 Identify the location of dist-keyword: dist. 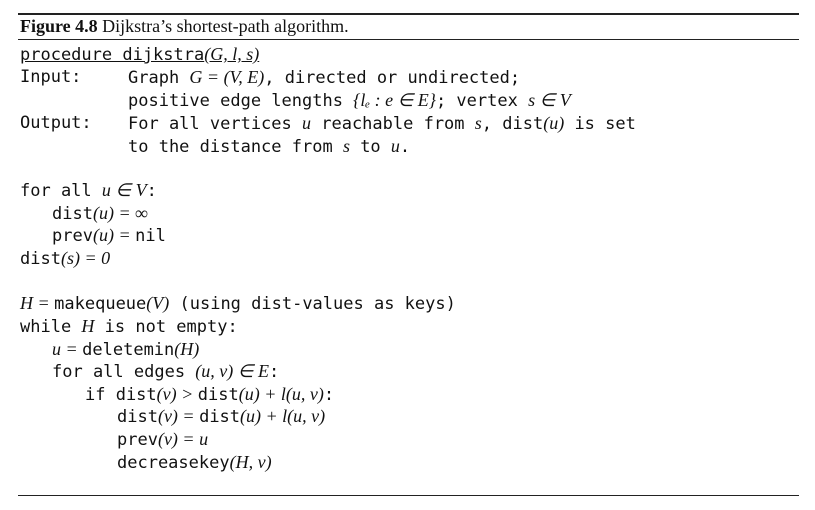
(72, 214).